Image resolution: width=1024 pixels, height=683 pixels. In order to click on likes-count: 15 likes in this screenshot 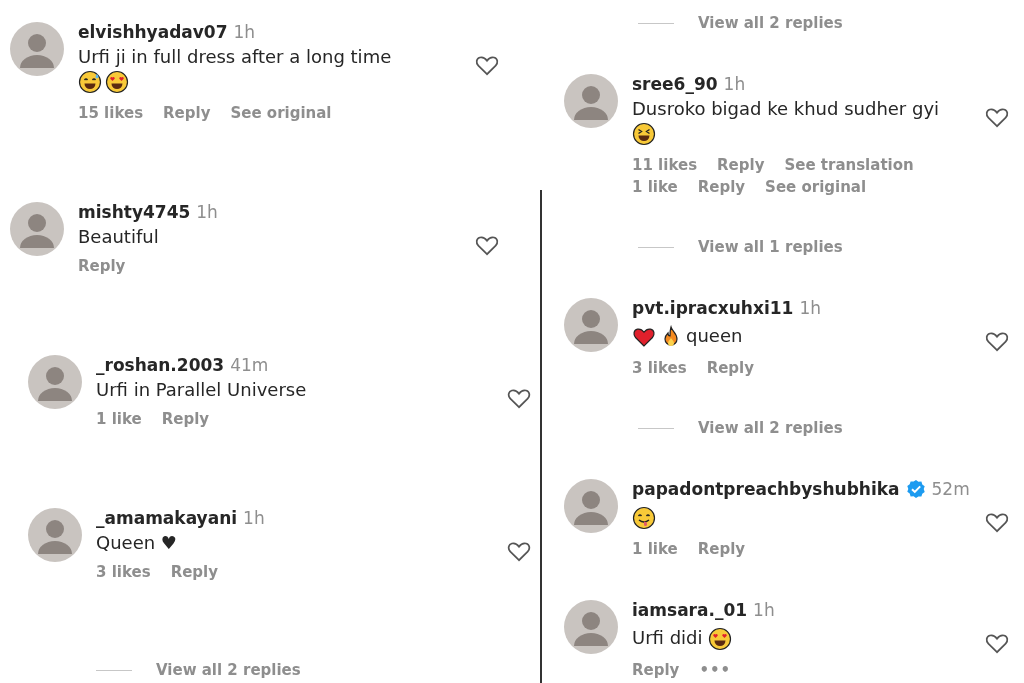, I will do `click(111, 113)`.